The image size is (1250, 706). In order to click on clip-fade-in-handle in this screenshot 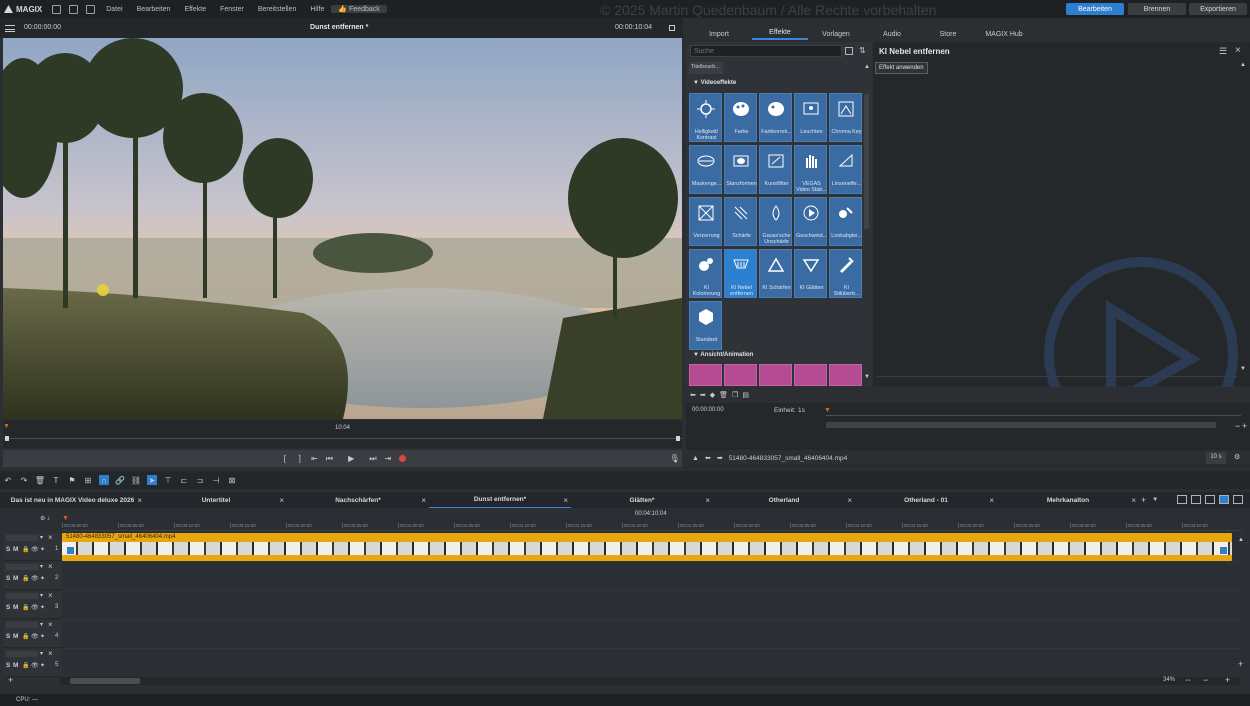, I will do `click(70, 550)`.